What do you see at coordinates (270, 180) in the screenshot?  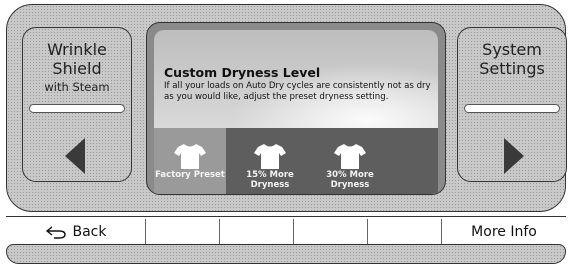 I see `option-label: 15% More Dryness` at bounding box center [270, 180].